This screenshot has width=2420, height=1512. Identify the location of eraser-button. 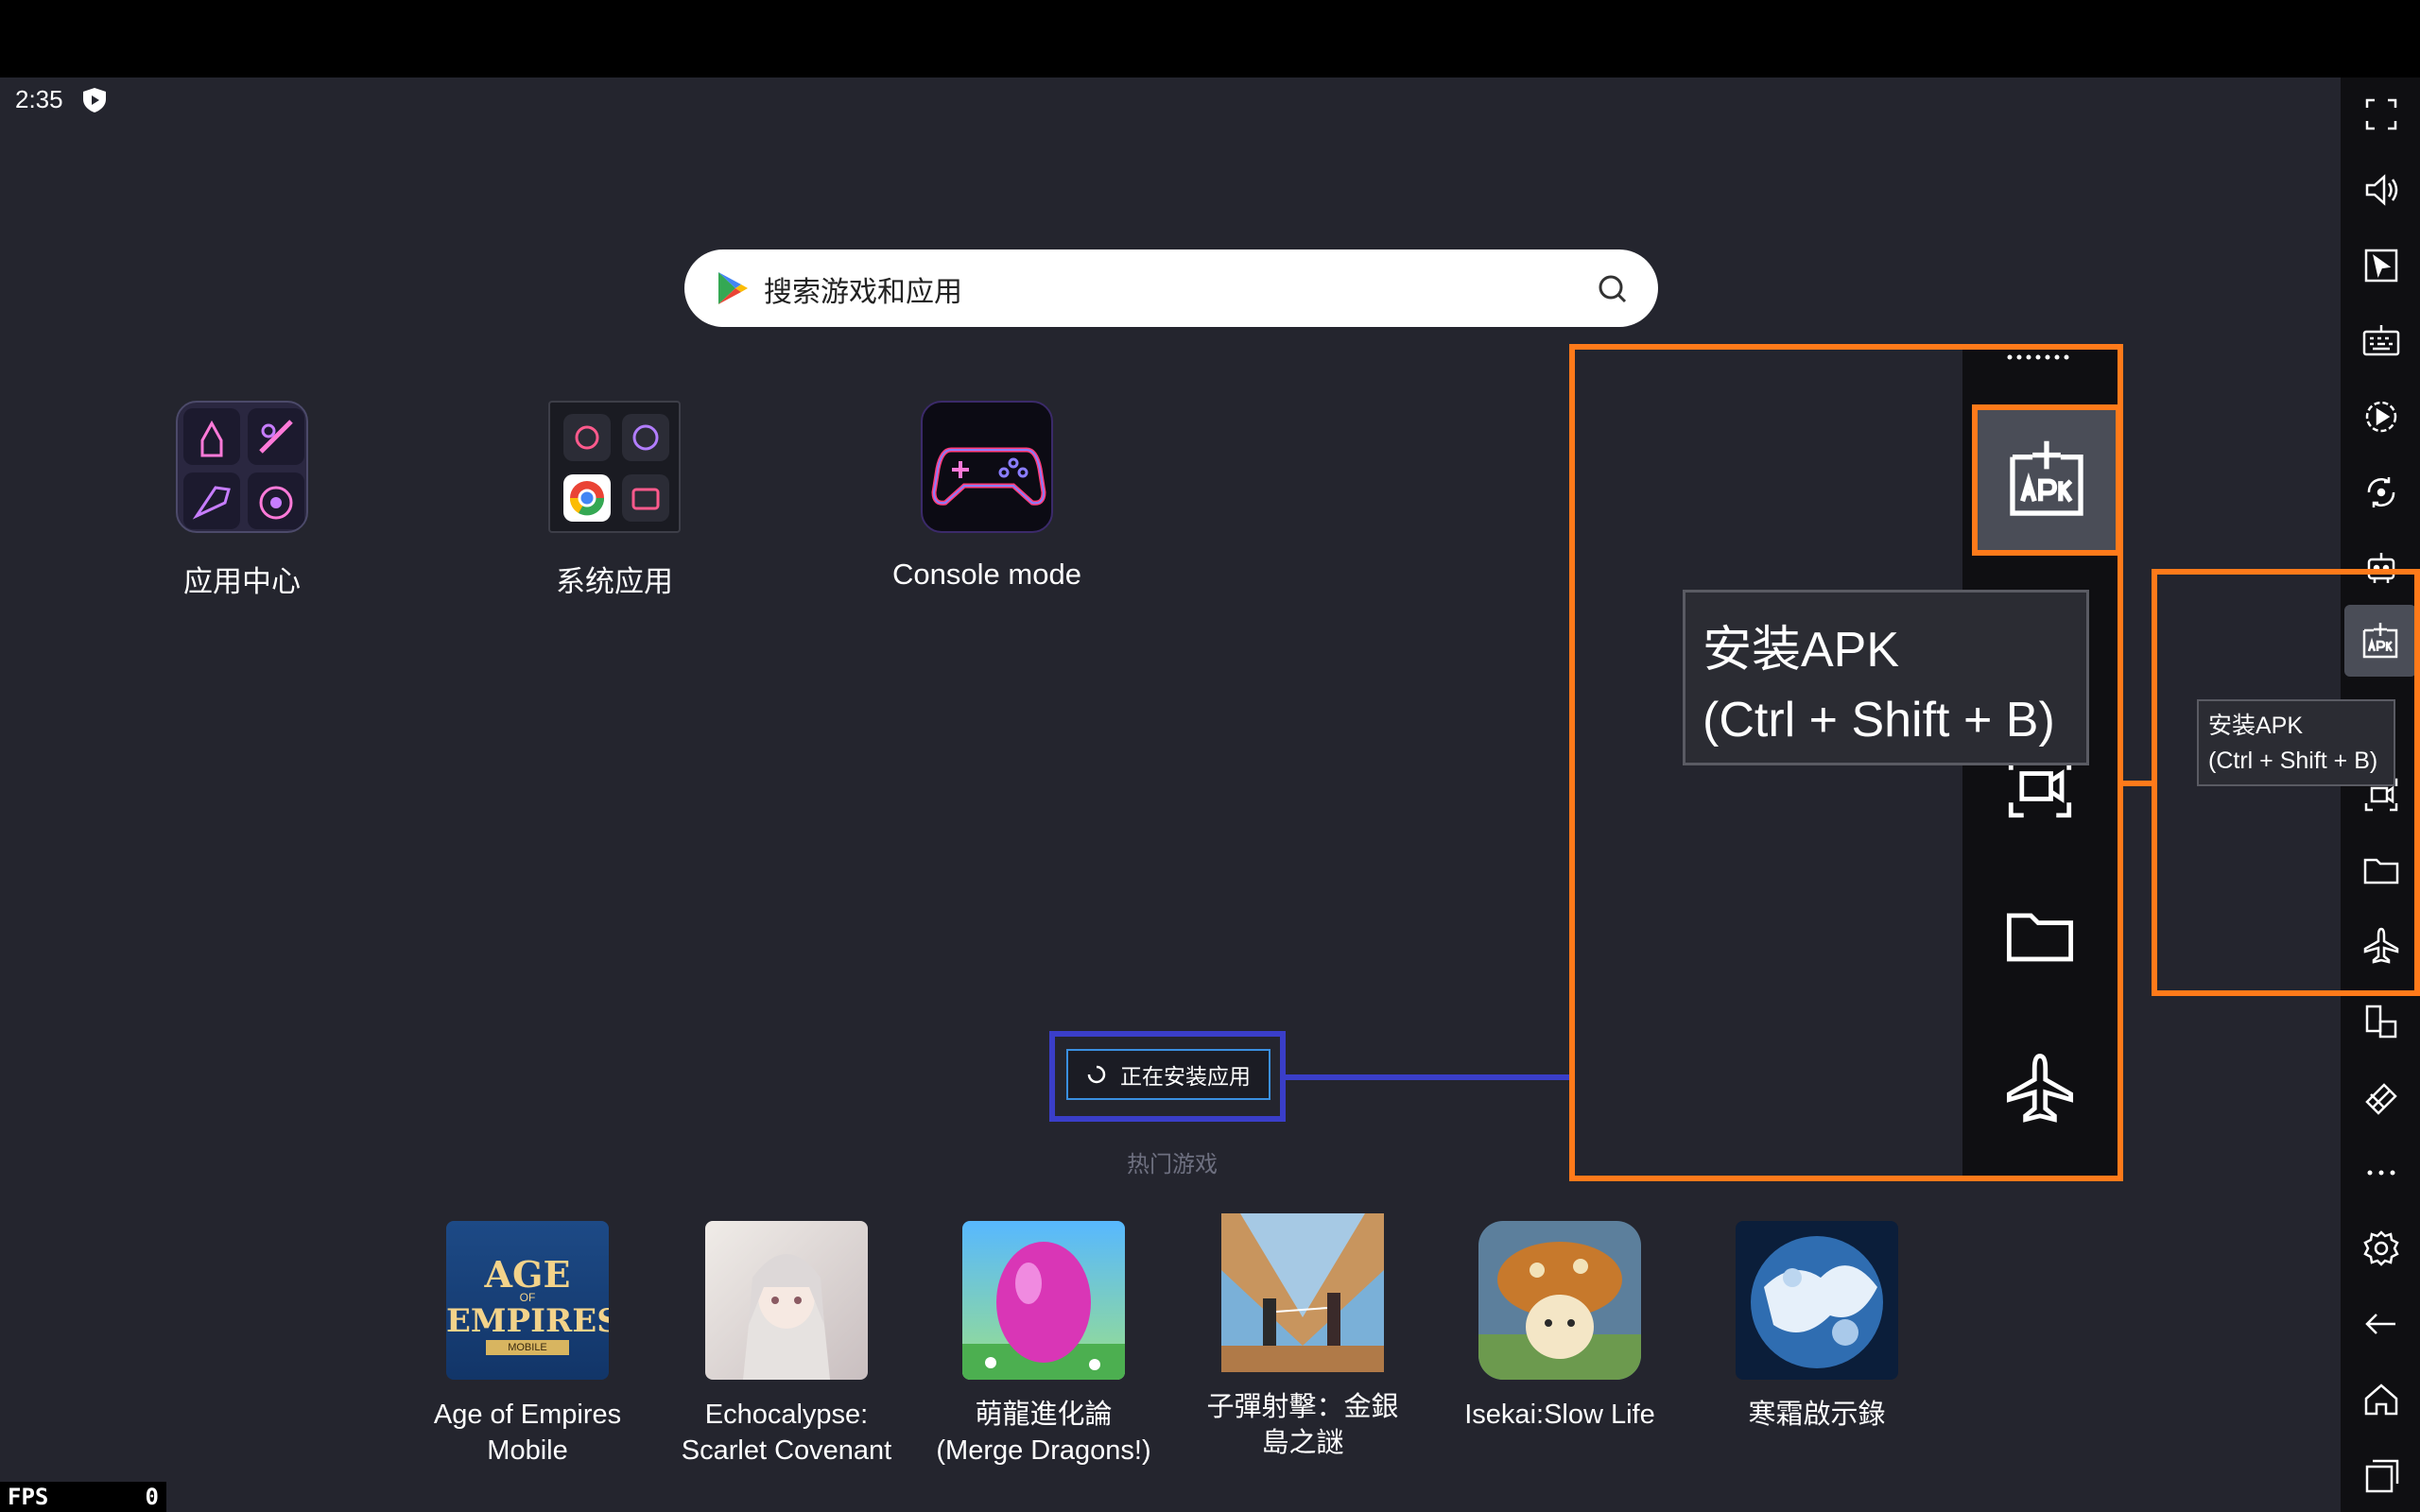
(2381, 1097).